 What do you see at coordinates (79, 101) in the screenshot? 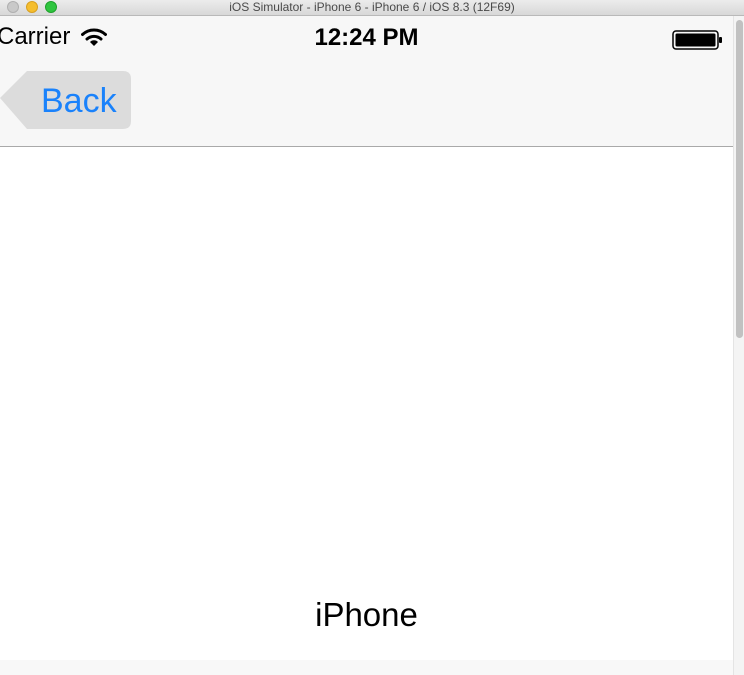
I see `back-button-label: Back` at bounding box center [79, 101].